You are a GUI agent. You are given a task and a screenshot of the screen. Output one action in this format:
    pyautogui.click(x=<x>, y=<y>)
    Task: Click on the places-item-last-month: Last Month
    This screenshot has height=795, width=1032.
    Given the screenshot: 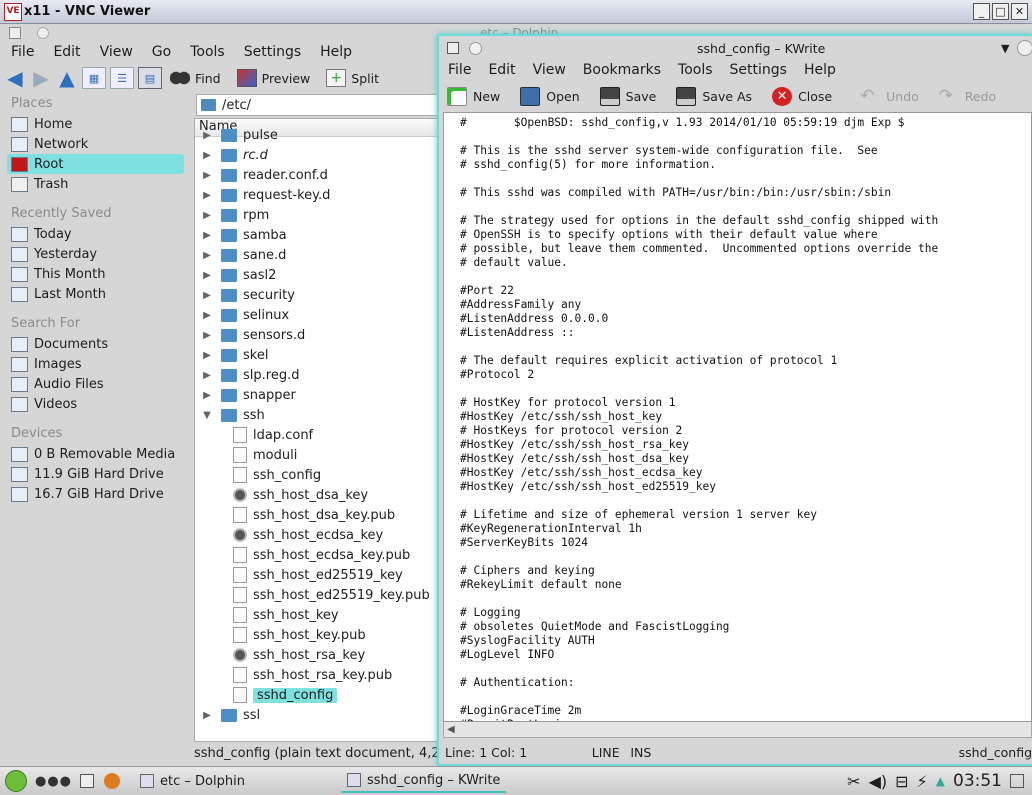 What is the action you would take?
    pyautogui.click(x=96, y=294)
    